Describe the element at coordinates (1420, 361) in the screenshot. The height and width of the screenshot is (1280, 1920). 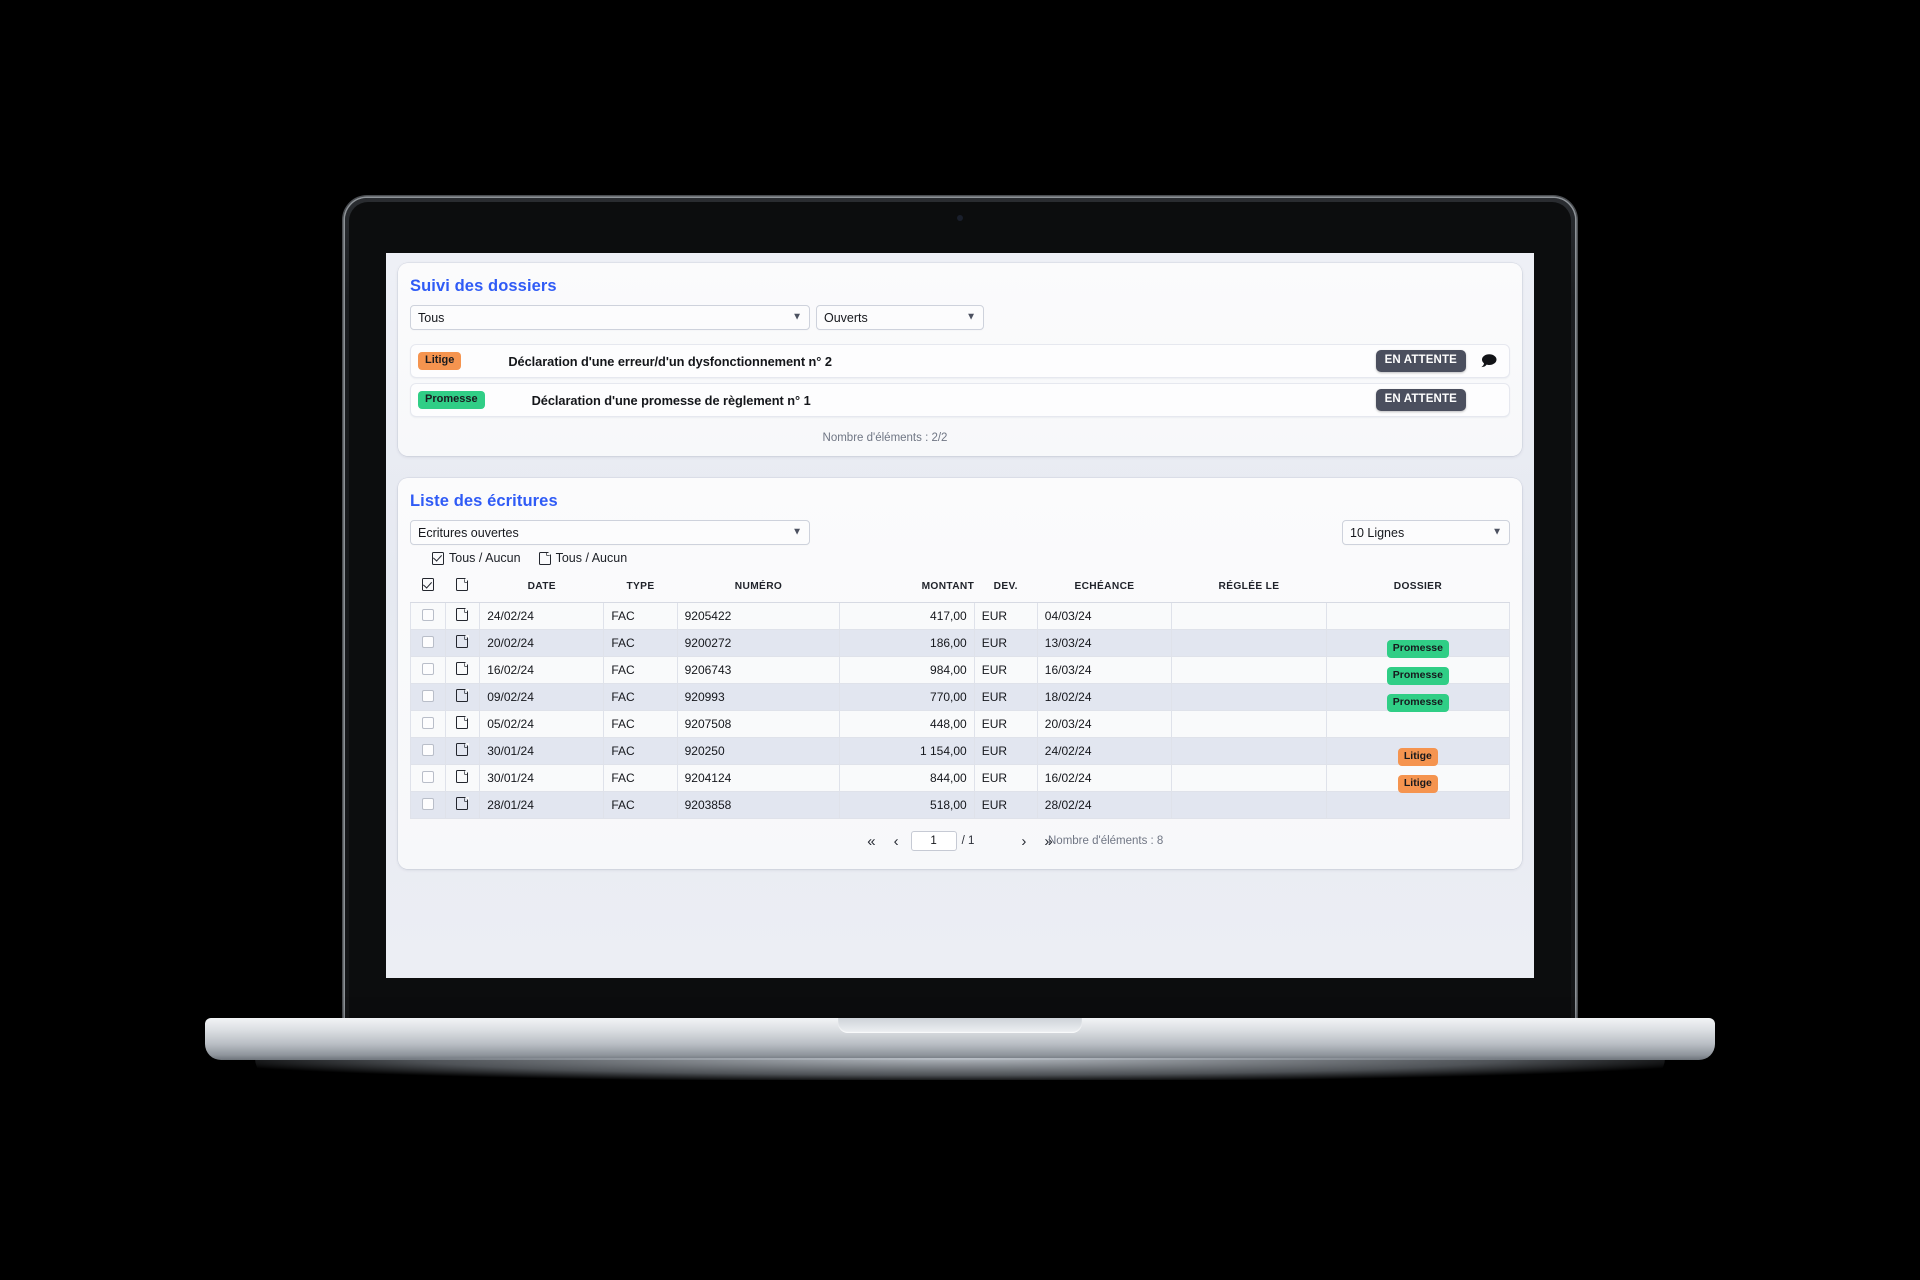
I see `status-badge: EN ATTENTE` at that location.